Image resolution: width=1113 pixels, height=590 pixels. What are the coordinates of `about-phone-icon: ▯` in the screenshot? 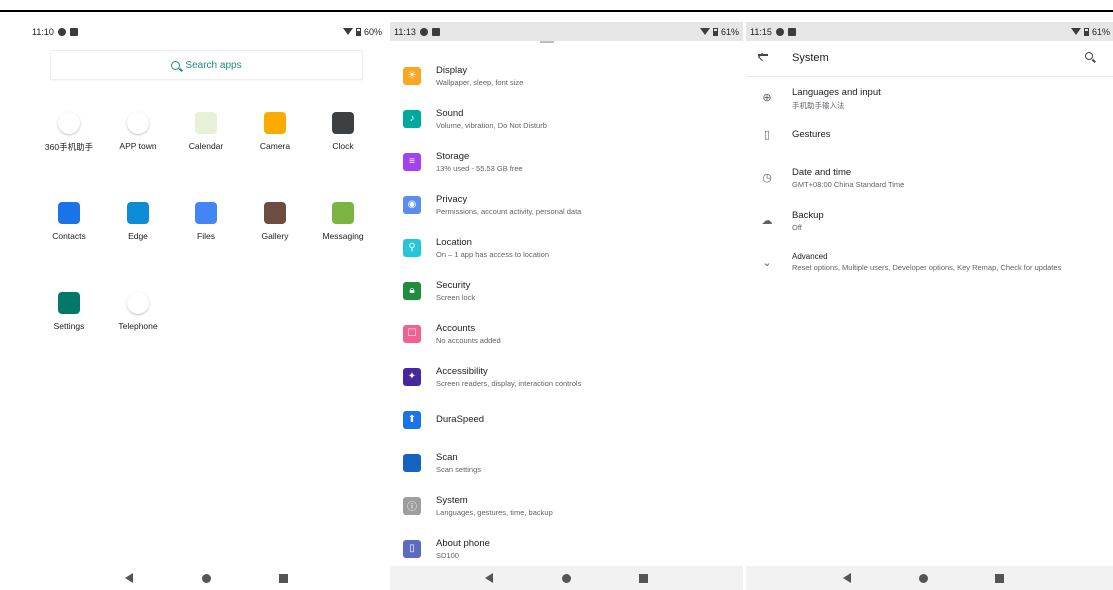 It's located at (412, 548).